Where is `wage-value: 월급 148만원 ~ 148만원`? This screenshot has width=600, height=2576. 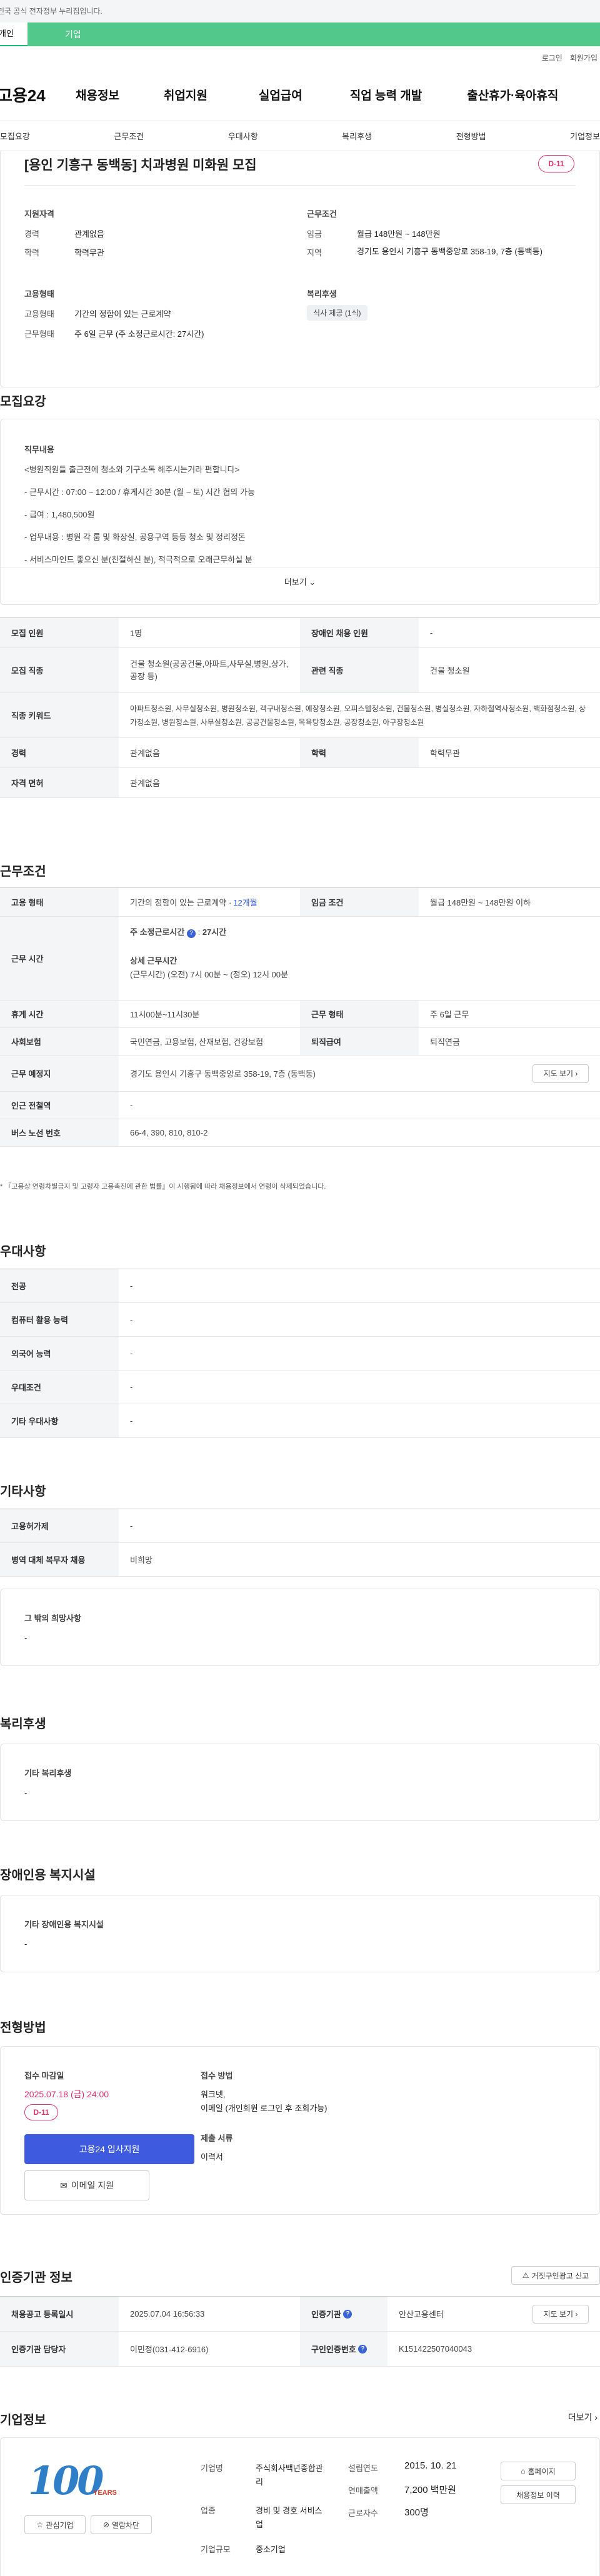
wage-value: 월급 148만원 ~ 148만원 is located at coordinates (399, 234).